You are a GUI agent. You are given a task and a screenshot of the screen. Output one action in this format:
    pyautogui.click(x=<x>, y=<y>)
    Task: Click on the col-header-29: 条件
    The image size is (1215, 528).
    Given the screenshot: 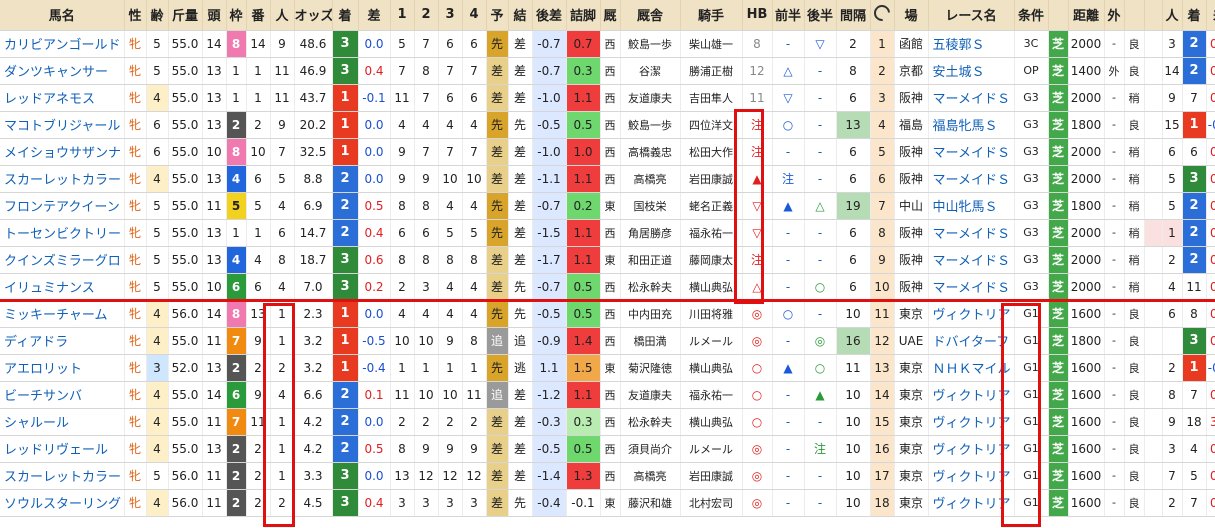 What is the action you would take?
    pyautogui.click(x=1031, y=15)
    